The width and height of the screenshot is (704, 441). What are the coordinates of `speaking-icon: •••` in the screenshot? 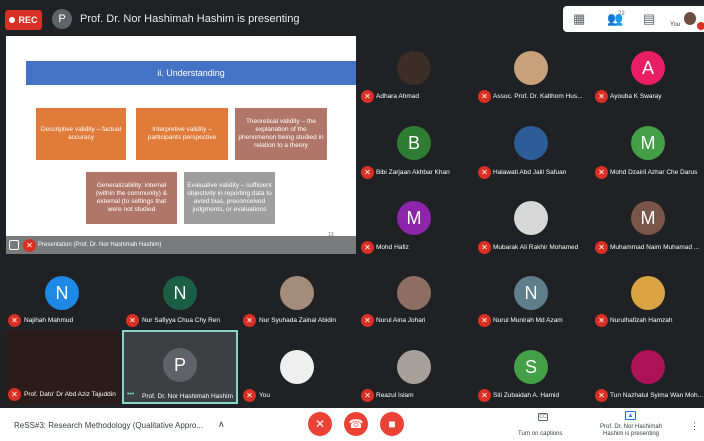 It's located at (131, 394).